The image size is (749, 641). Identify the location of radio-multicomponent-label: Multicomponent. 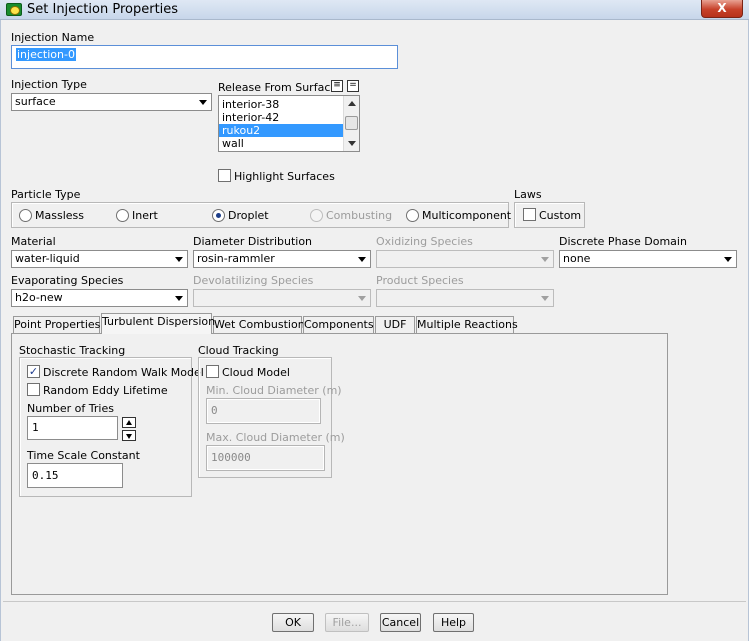
(467, 215).